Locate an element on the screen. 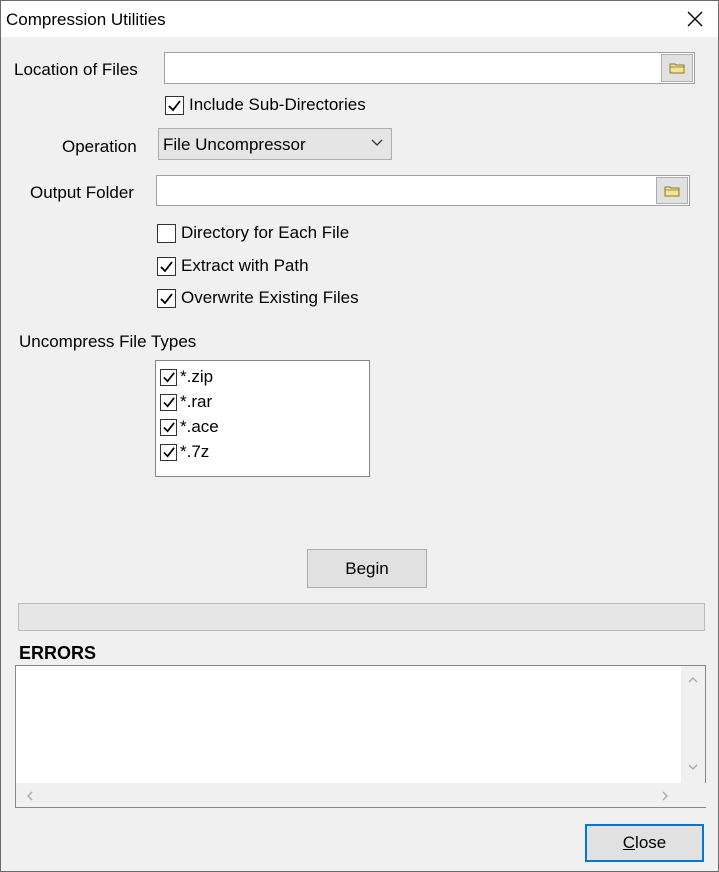 This screenshot has width=719, height=872. close-button: Close is located at coordinates (644, 843).